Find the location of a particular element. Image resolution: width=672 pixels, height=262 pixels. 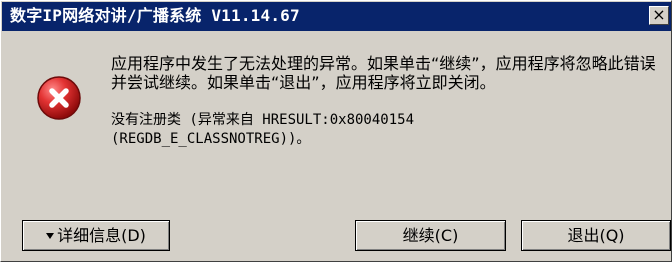

quit-button-label: 退出(Q) is located at coordinates (596, 235).